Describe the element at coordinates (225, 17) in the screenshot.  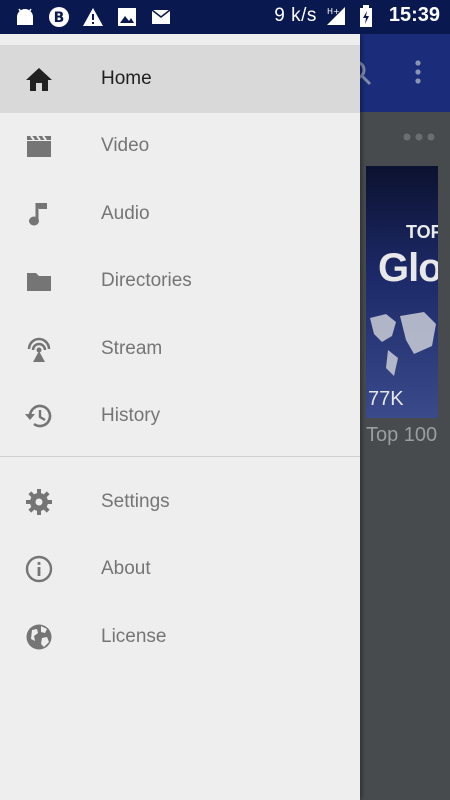
I see `status-bar: B 9 k/s H+ 15:39` at that location.